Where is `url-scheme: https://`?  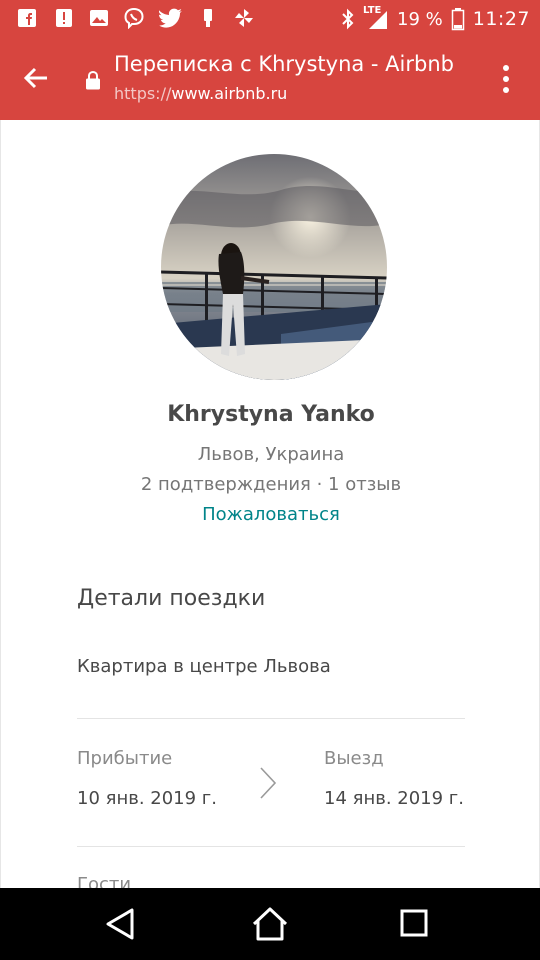 url-scheme: https:// is located at coordinates (143, 93).